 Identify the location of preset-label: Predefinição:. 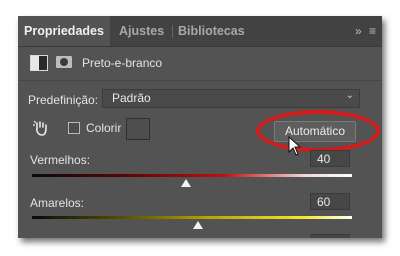
(63, 100).